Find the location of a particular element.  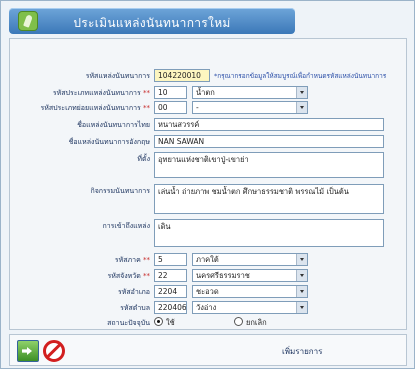

row-region: รหัสภาค ** 5 ภาคใต้ is located at coordinates (209, 260).